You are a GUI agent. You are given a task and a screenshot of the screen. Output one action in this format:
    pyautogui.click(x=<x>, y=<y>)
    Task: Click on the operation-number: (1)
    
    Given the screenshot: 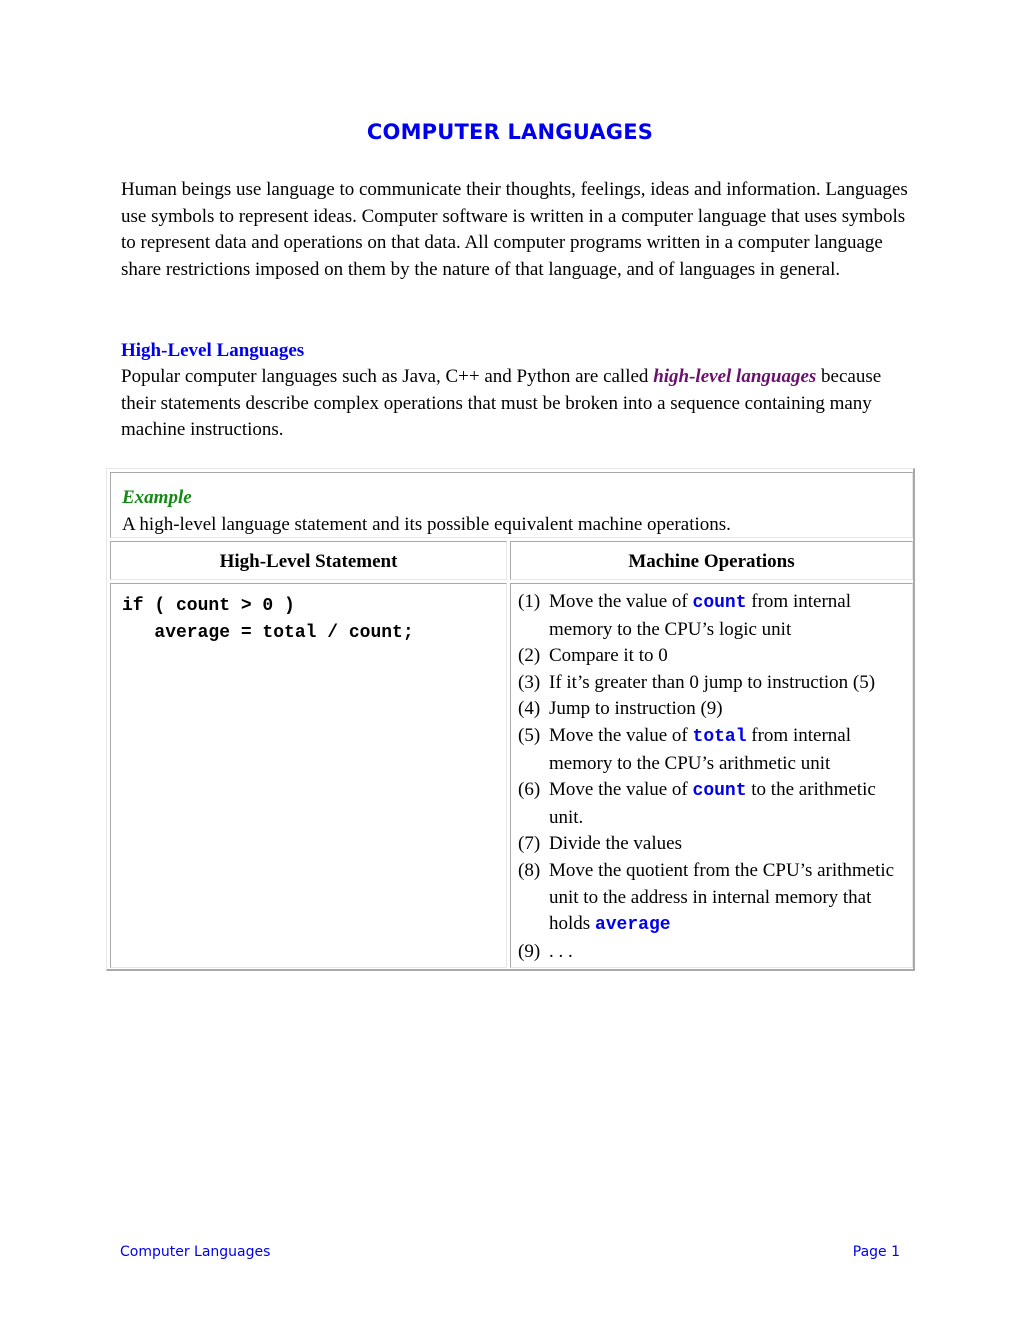 What is the action you would take?
    pyautogui.click(x=529, y=601)
    